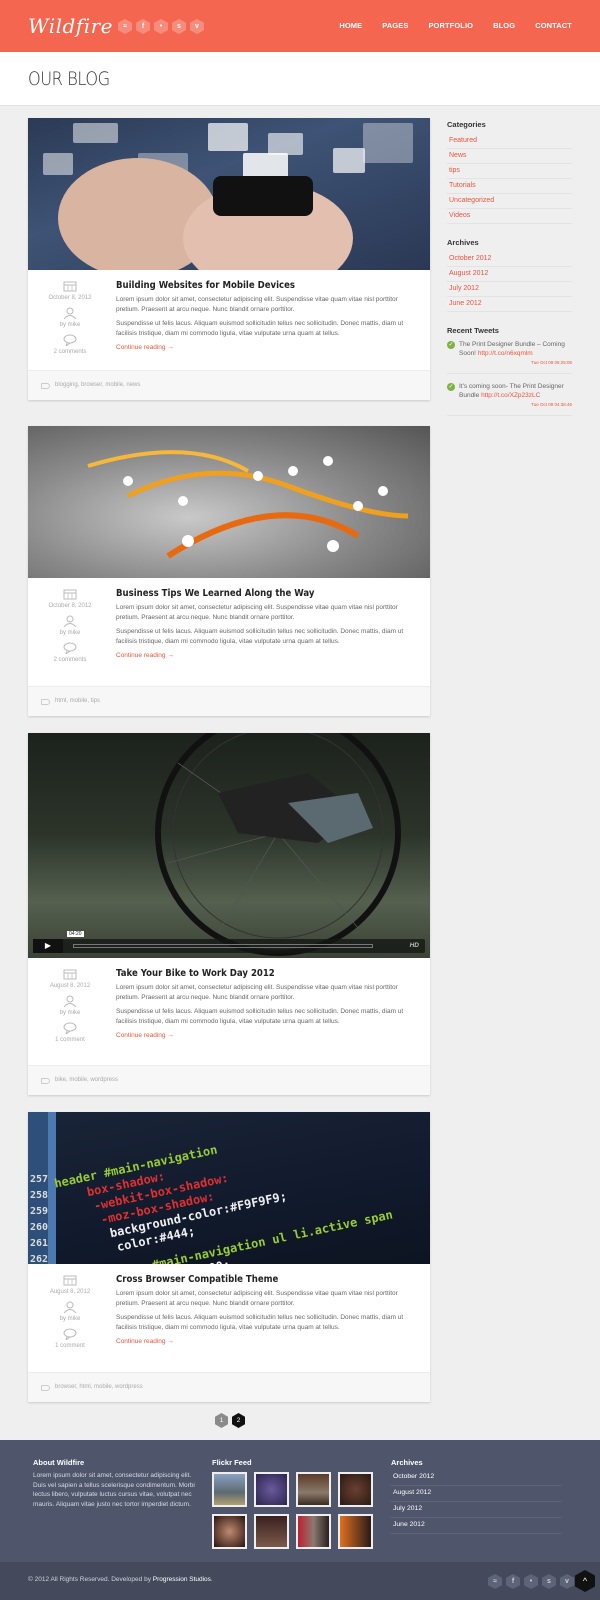 This screenshot has height=1600, width=600. Describe the element at coordinates (504, 25) in the screenshot. I see `nav-blog: BLOG` at that location.